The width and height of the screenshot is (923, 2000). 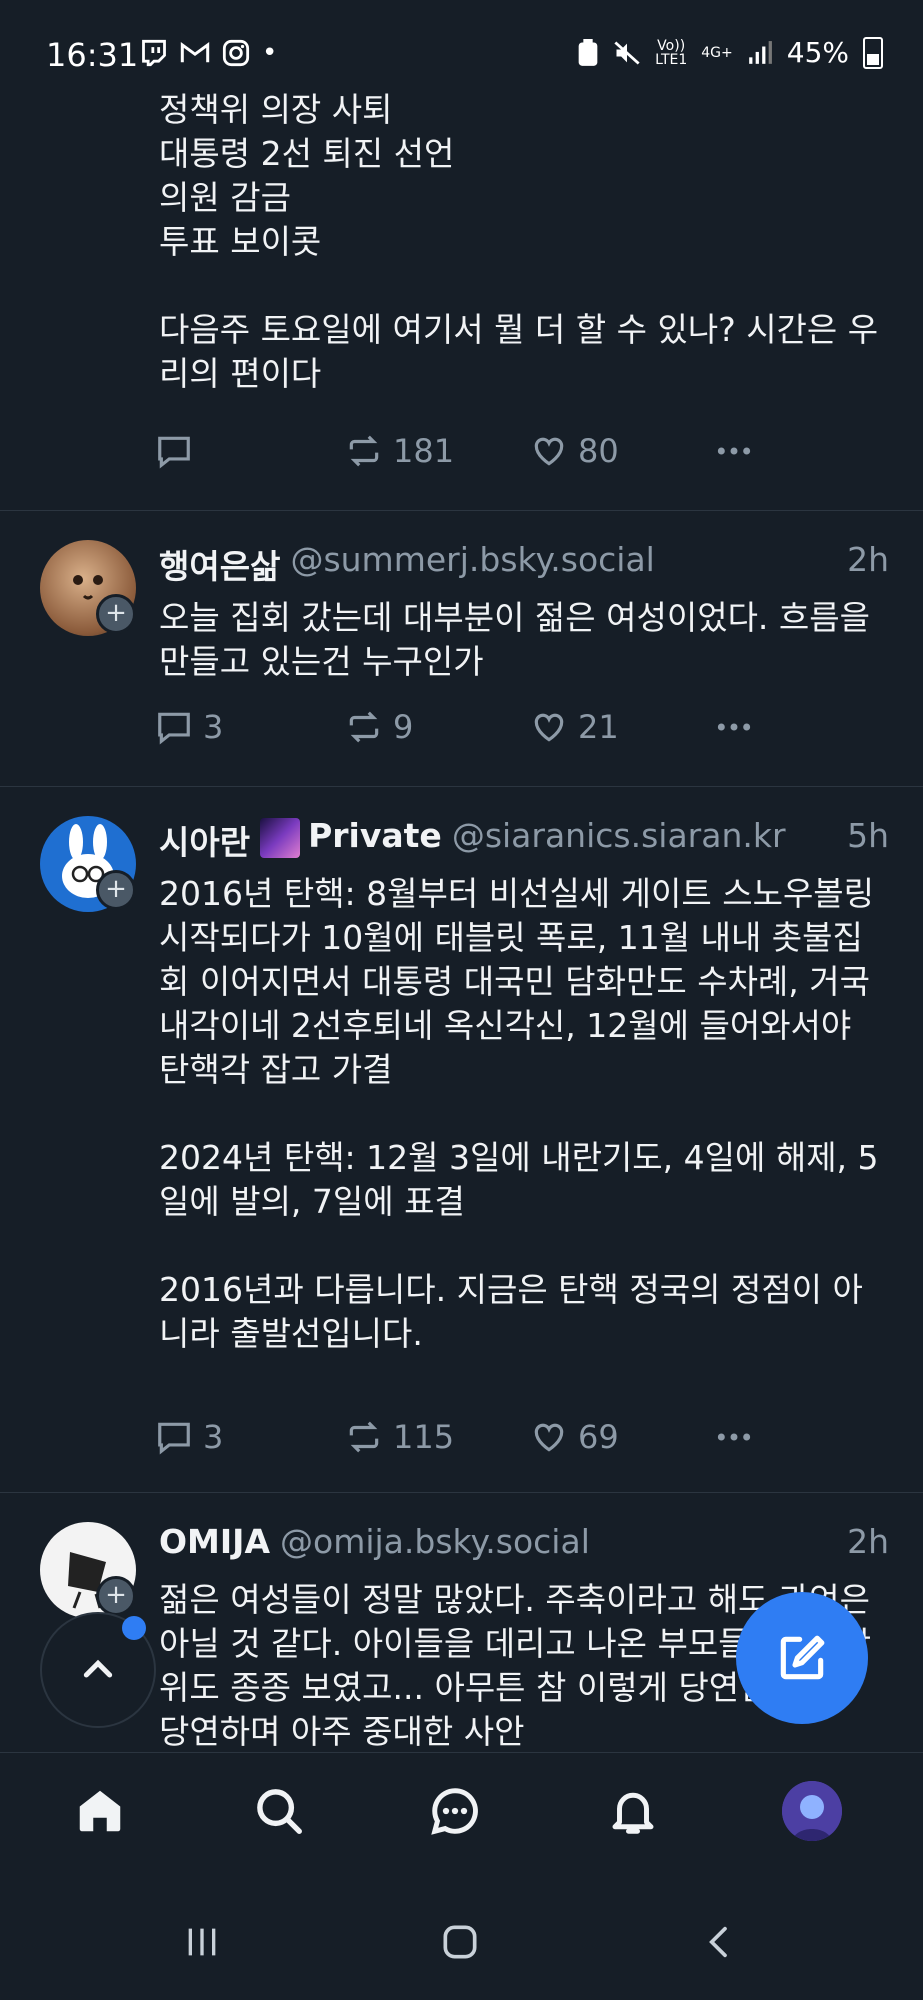 What do you see at coordinates (574, 1437) in the screenshot?
I see `like-button: 69` at bounding box center [574, 1437].